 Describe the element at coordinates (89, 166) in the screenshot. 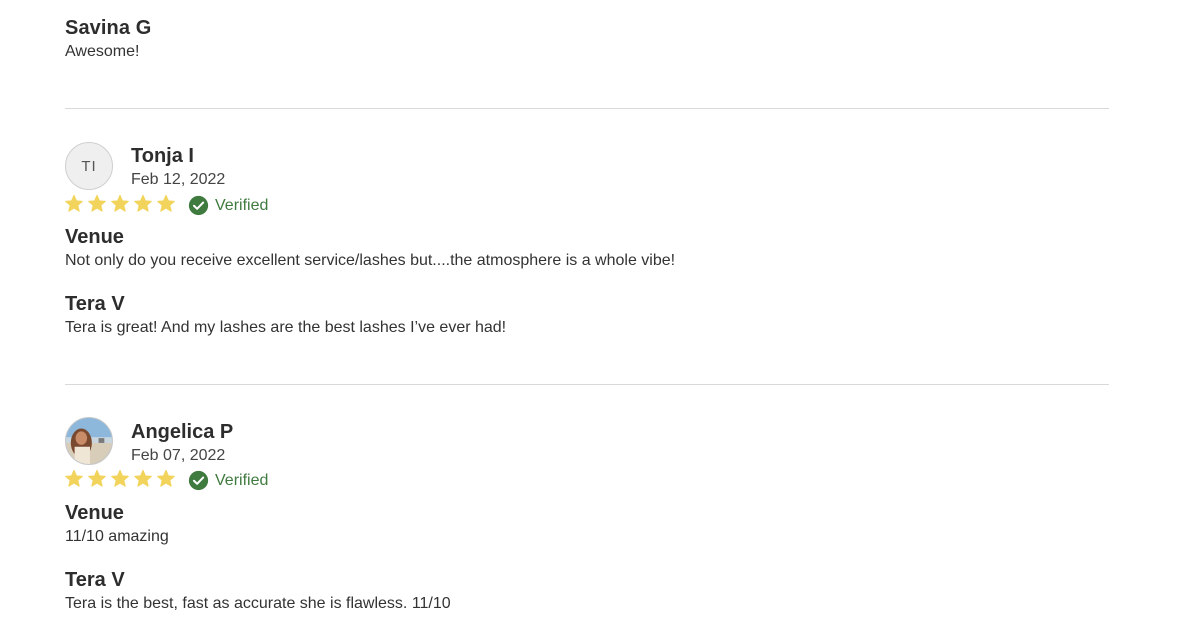

I see `avatar: TI` at that location.